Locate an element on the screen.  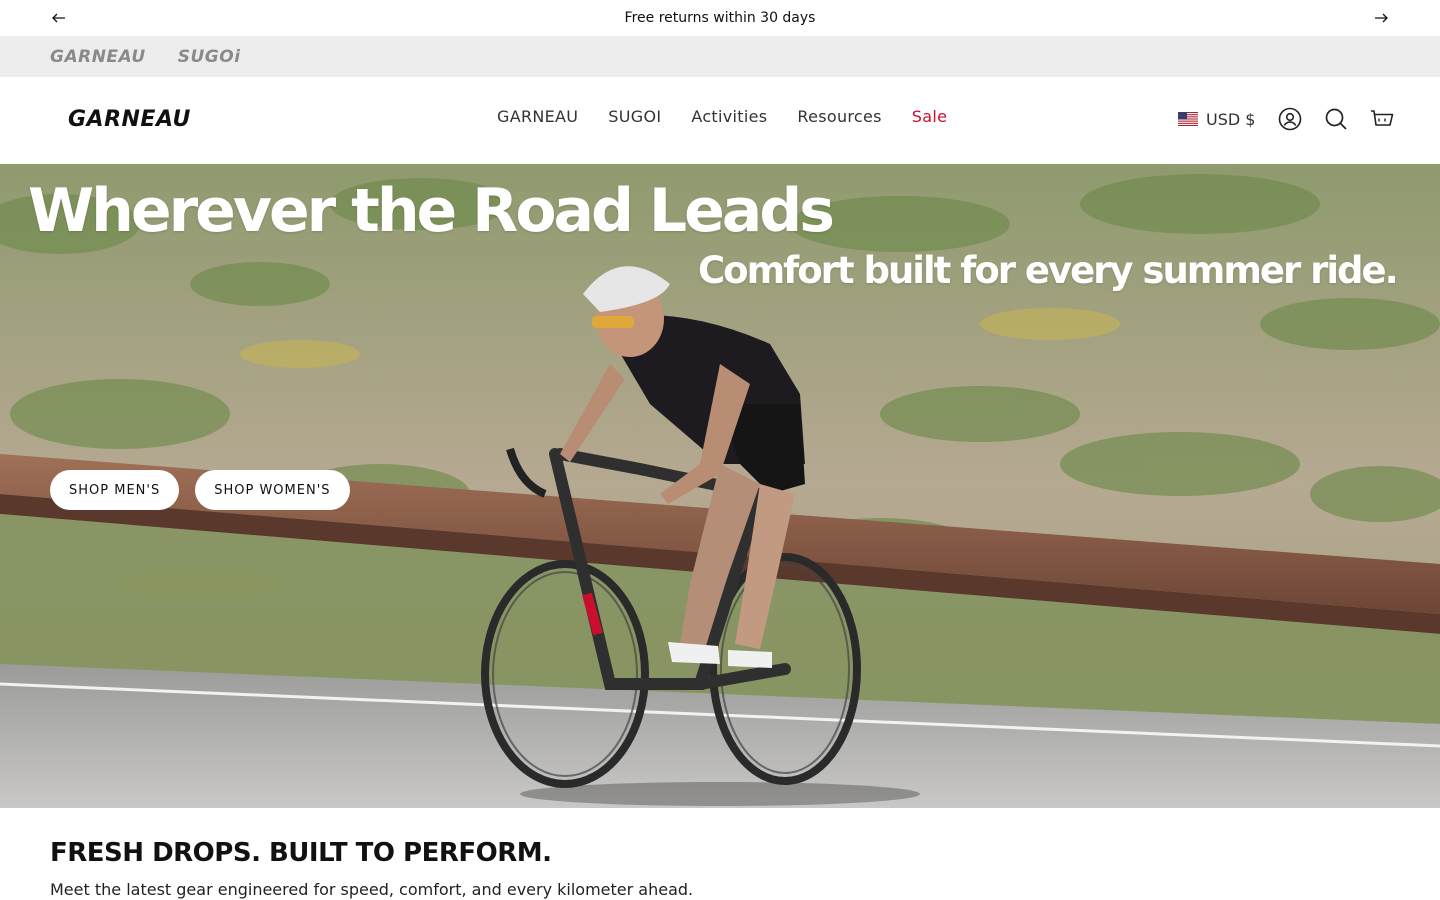
hero-headline: Wherever the Road Leads is located at coordinates (431, 211).